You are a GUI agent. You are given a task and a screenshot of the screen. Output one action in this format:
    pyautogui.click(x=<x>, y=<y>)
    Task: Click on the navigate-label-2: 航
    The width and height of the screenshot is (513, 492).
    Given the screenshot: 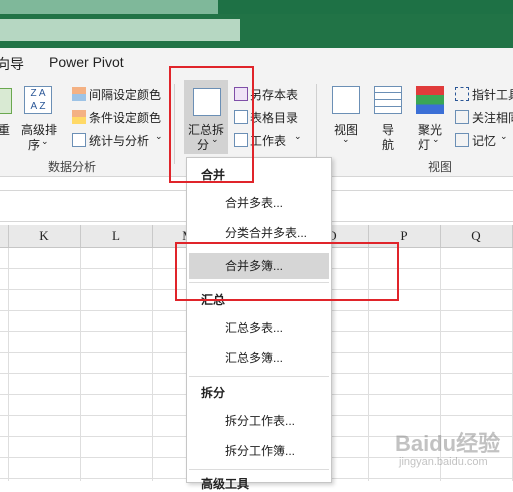 What is the action you would take?
    pyautogui.click(x=388, y=145)
    